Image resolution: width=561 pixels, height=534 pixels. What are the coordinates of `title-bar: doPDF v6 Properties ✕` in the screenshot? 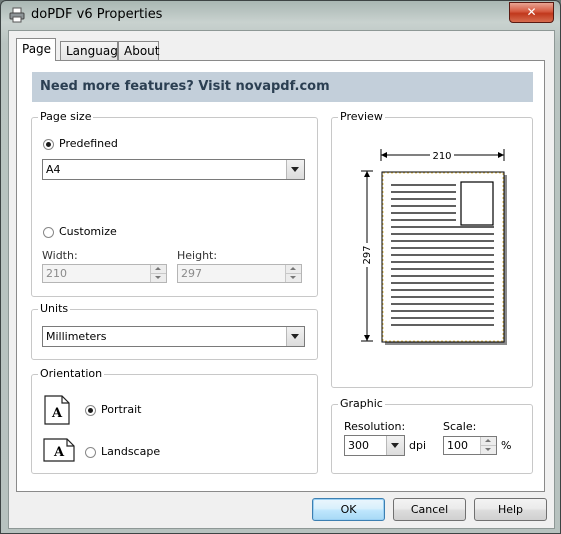 It's located at (280, 16).